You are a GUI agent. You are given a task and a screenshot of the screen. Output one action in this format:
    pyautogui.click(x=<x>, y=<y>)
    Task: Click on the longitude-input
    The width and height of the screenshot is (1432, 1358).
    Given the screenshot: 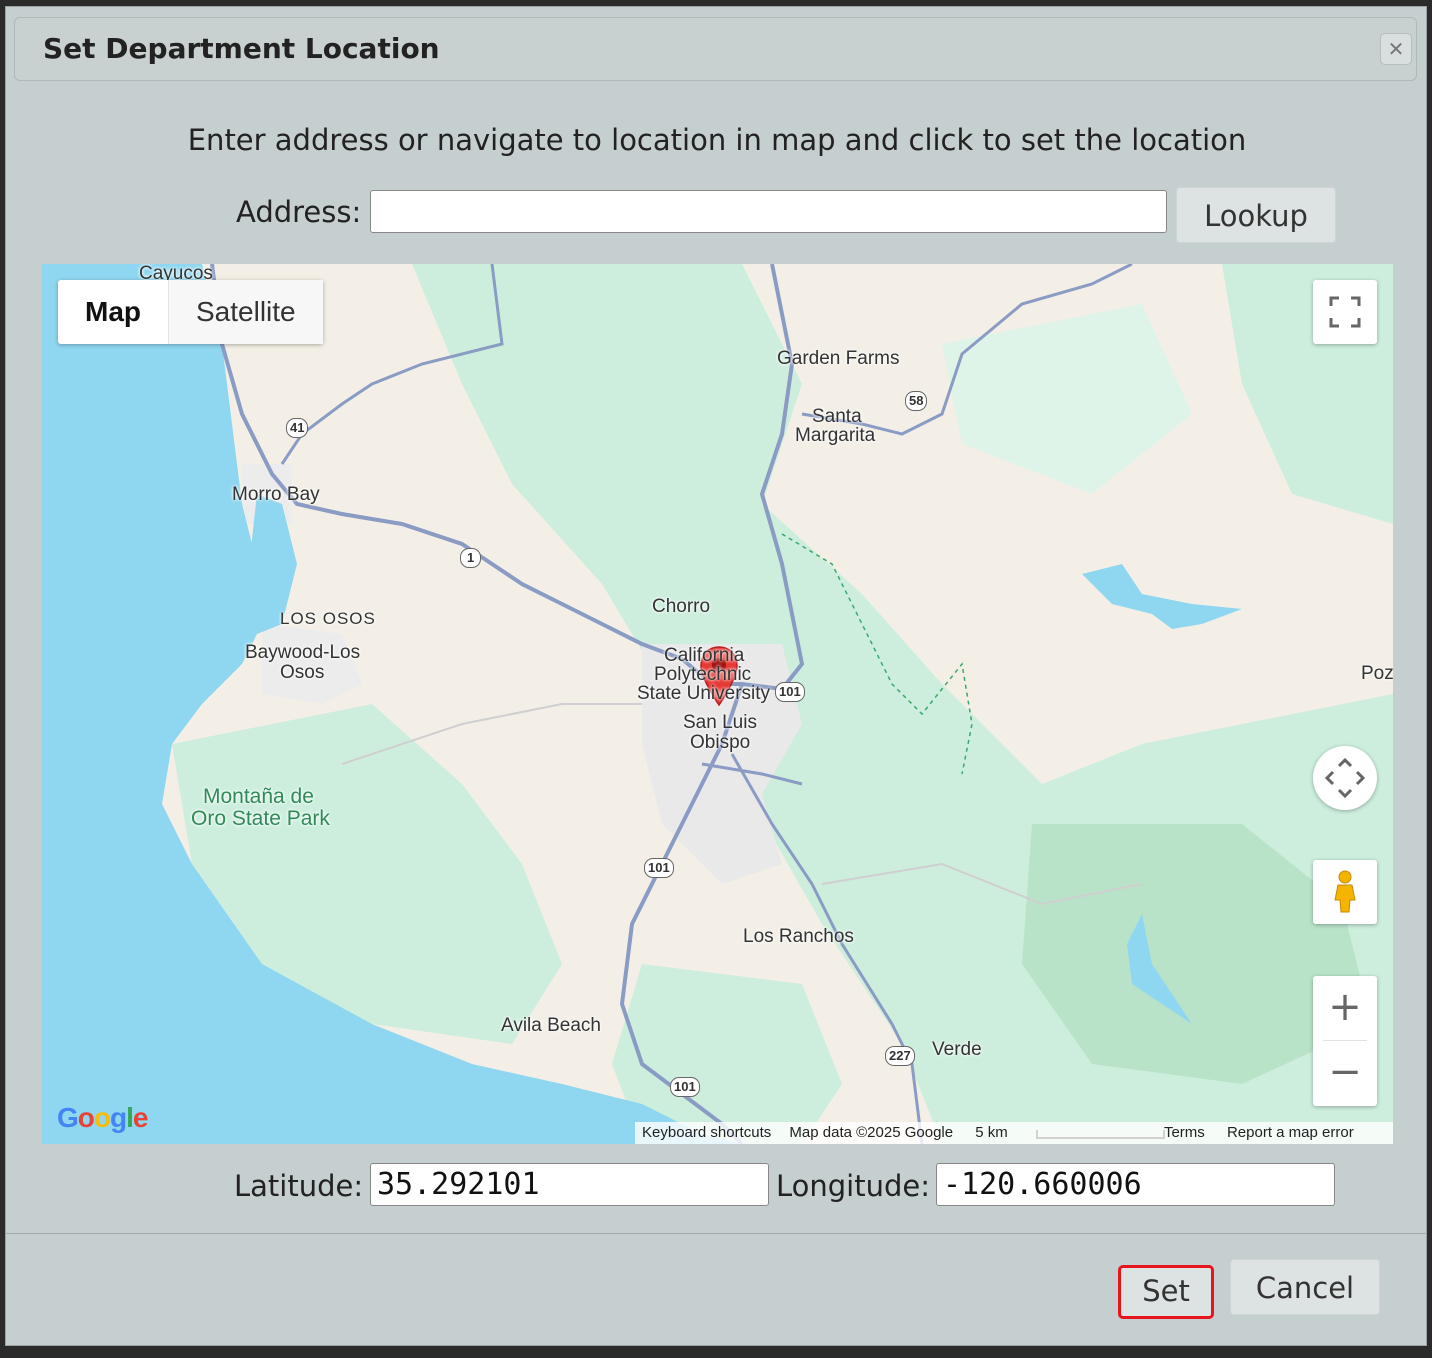 What is the action you would take?
    pyautogui.click(x=1135, y=1184)
    